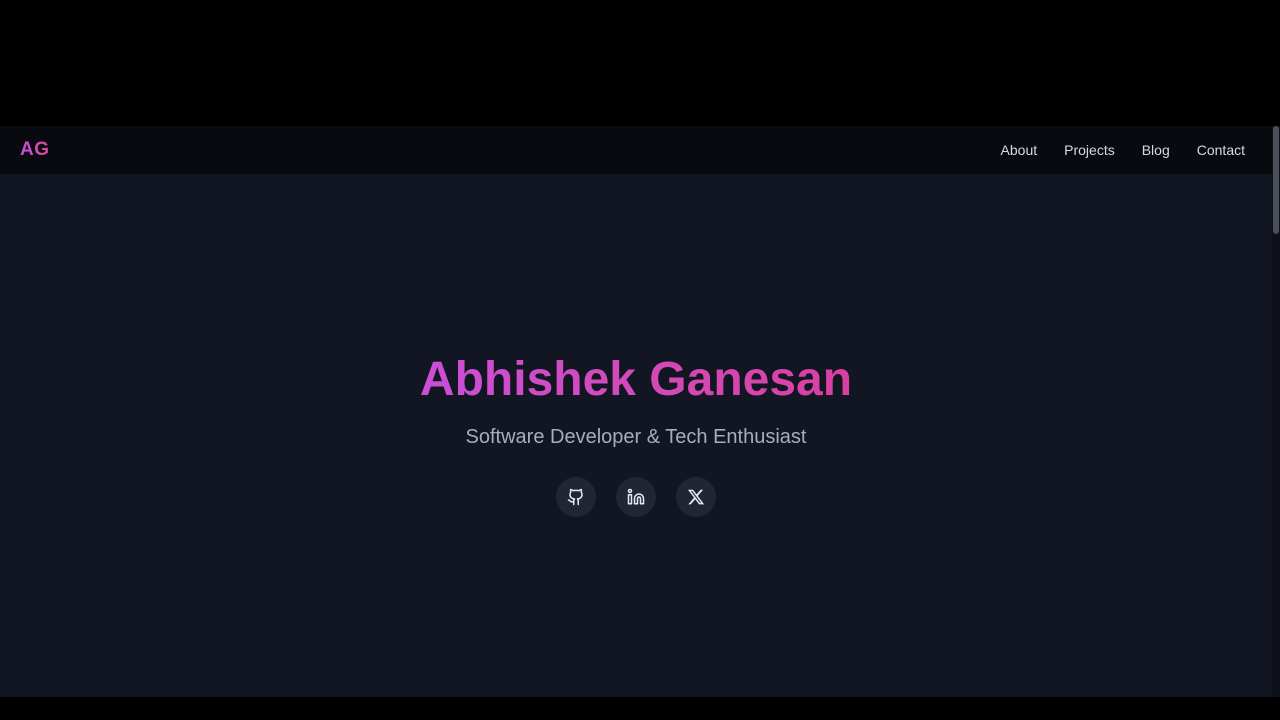  I want to click on site-header: AG About Projects Blog Contact, so click(636, 150).